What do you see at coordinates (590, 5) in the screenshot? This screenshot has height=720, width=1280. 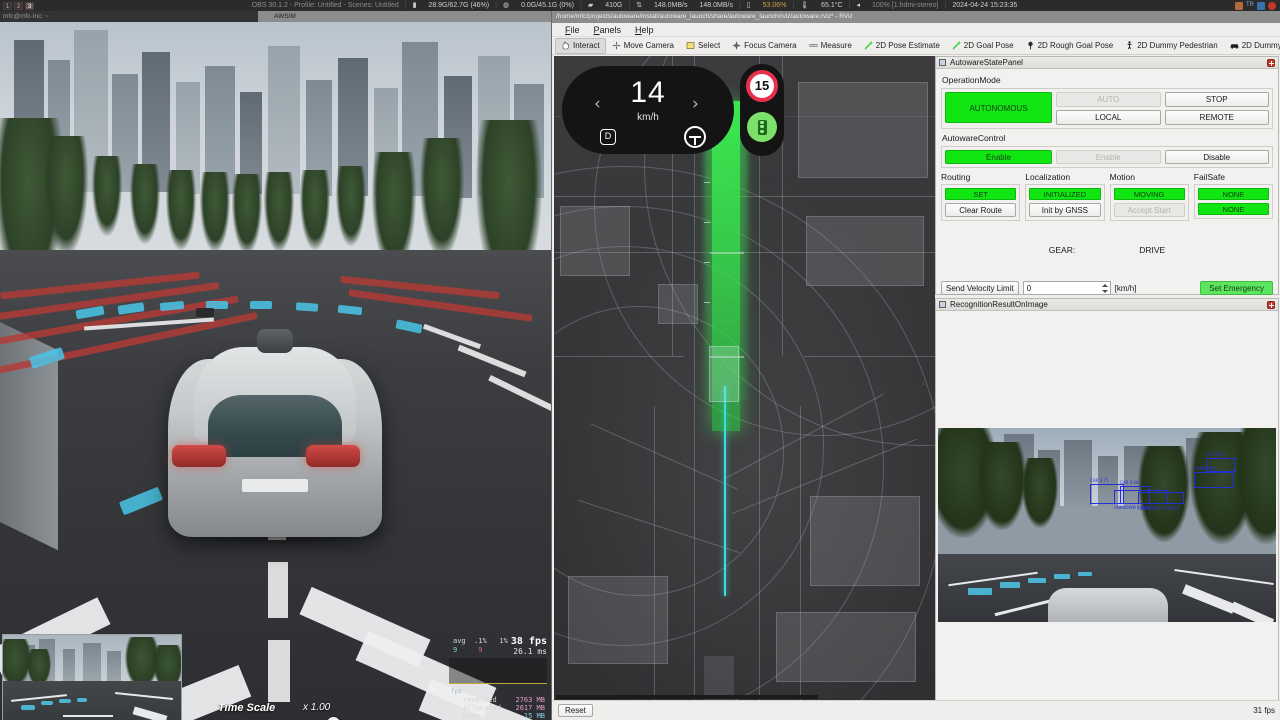 I see `disk-icon: ▰` at bounding box center [590, 5].